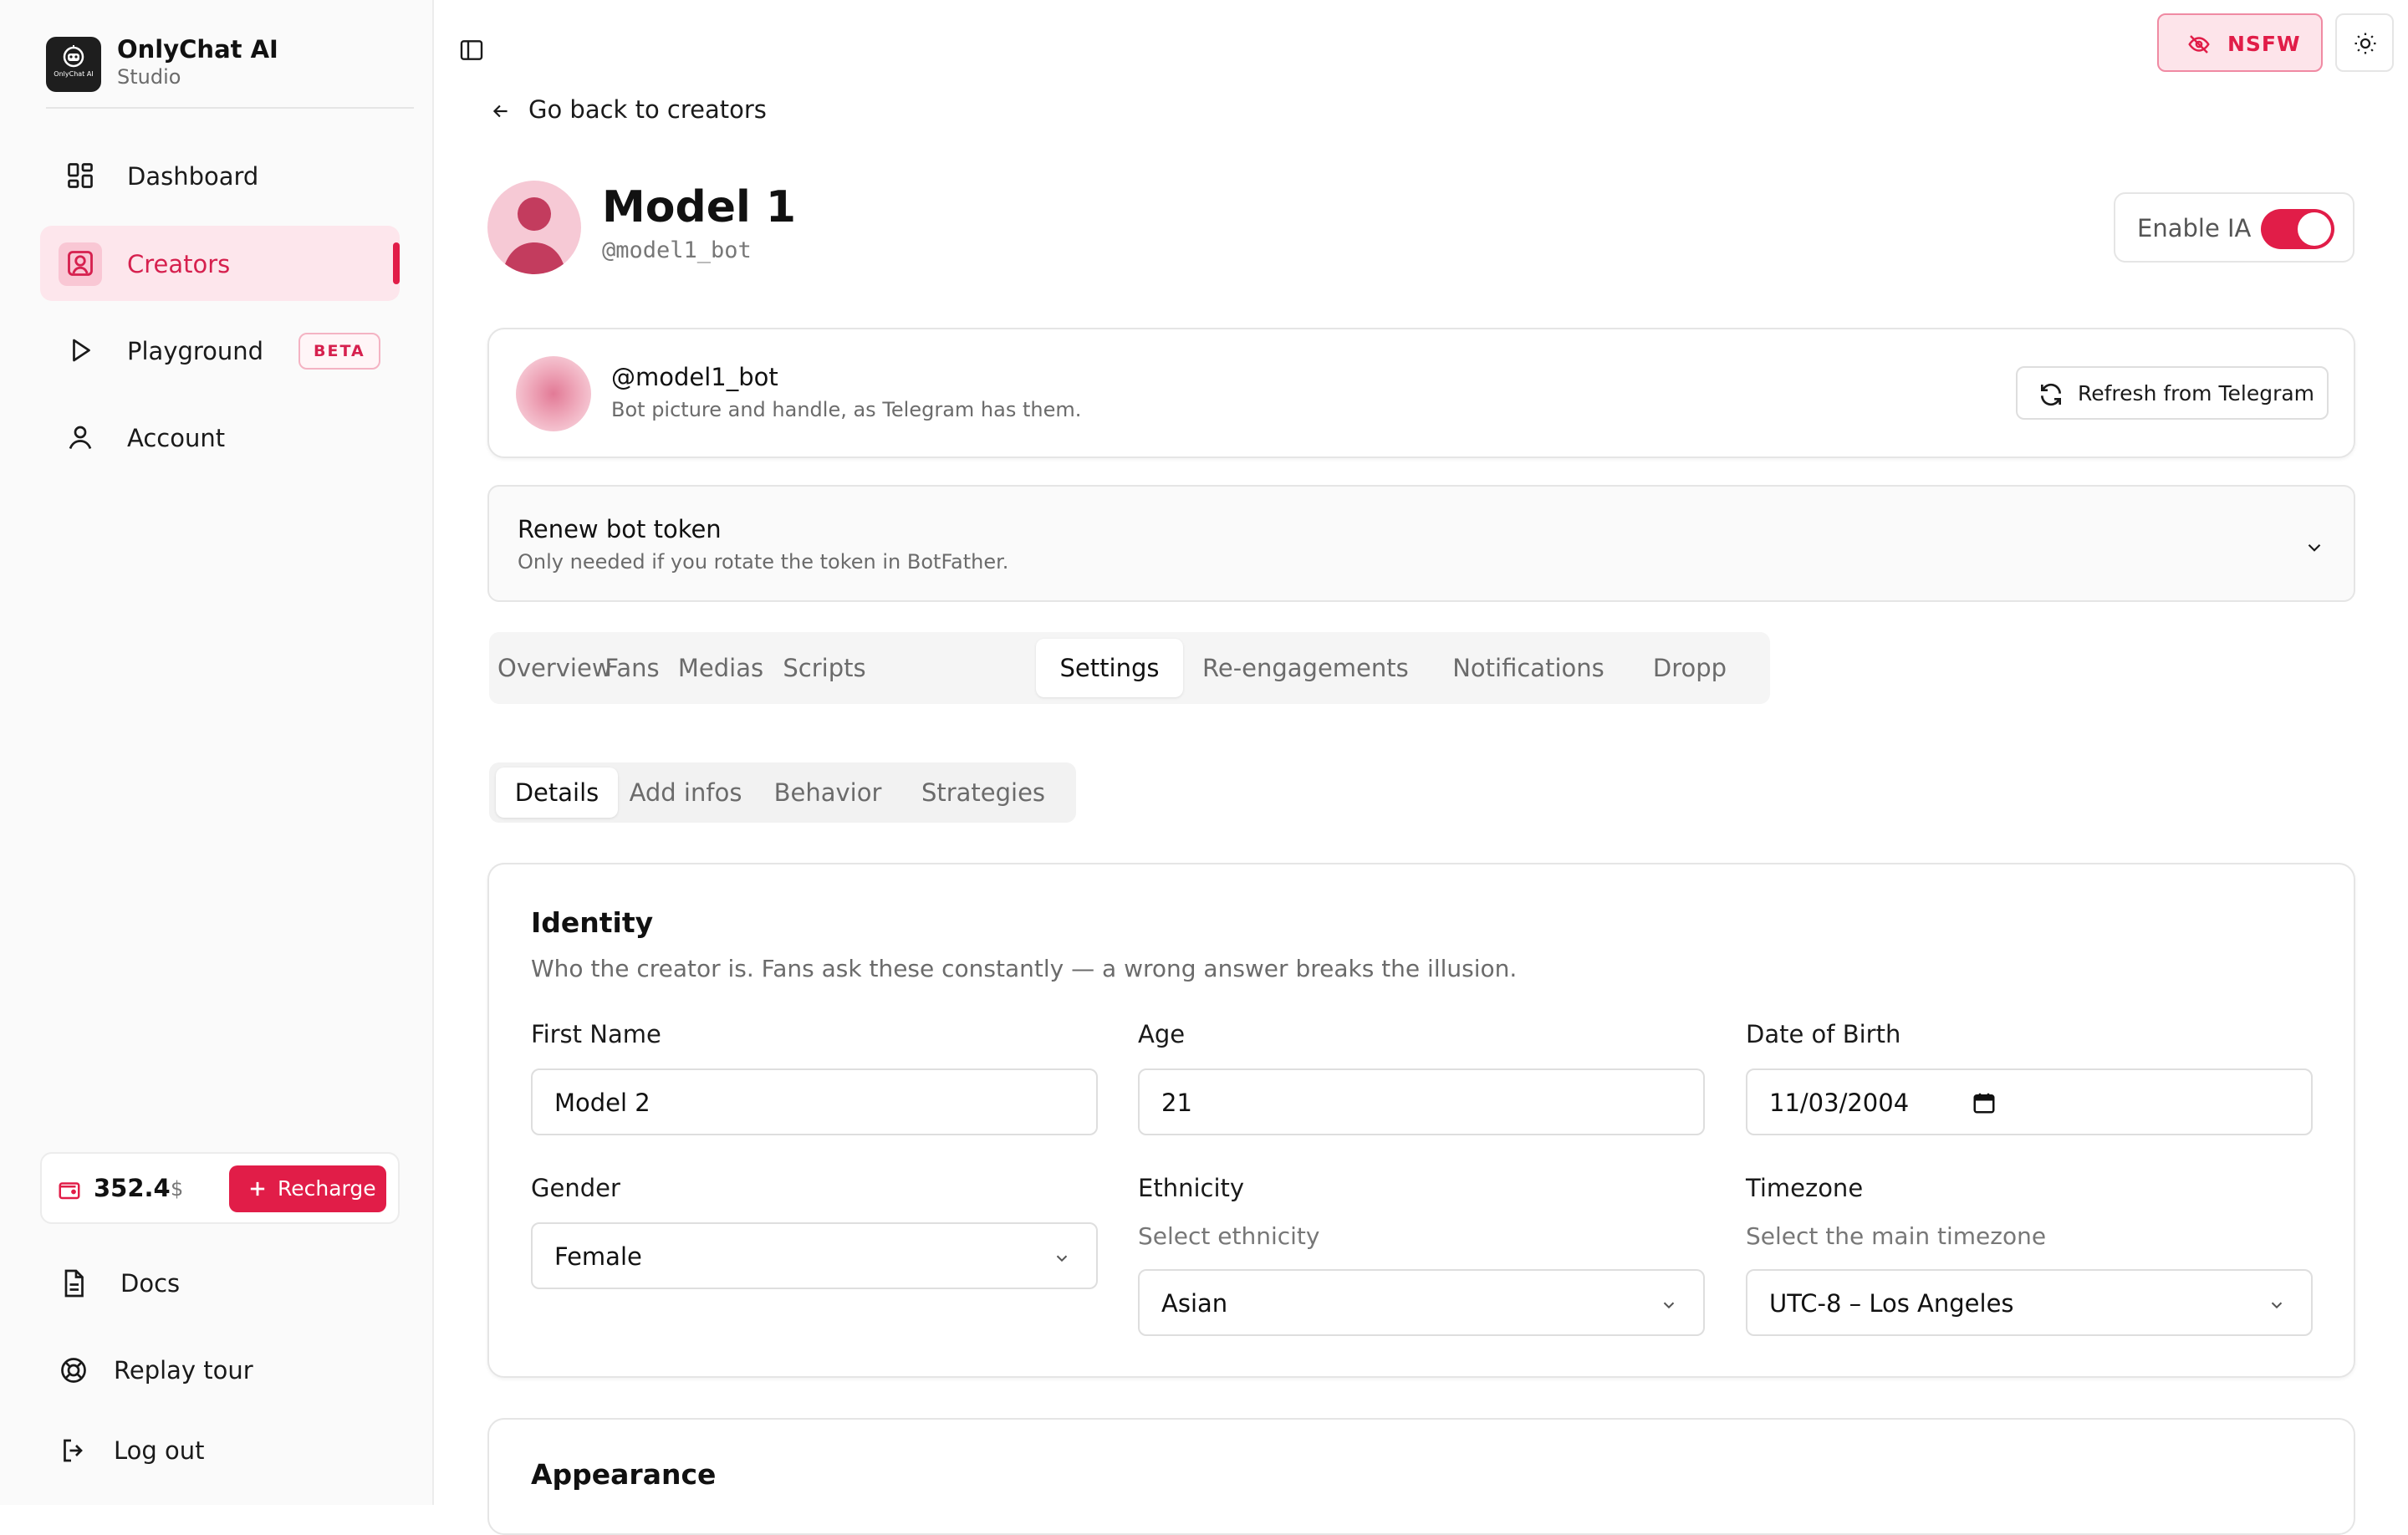 Image resolution: width=2408 pixels, height=1535 pixels. What do you see at coordinates (685, 793) in the screenshot?
I see `subtab-add-infos: Add infos` at bounding box center [685, 793].